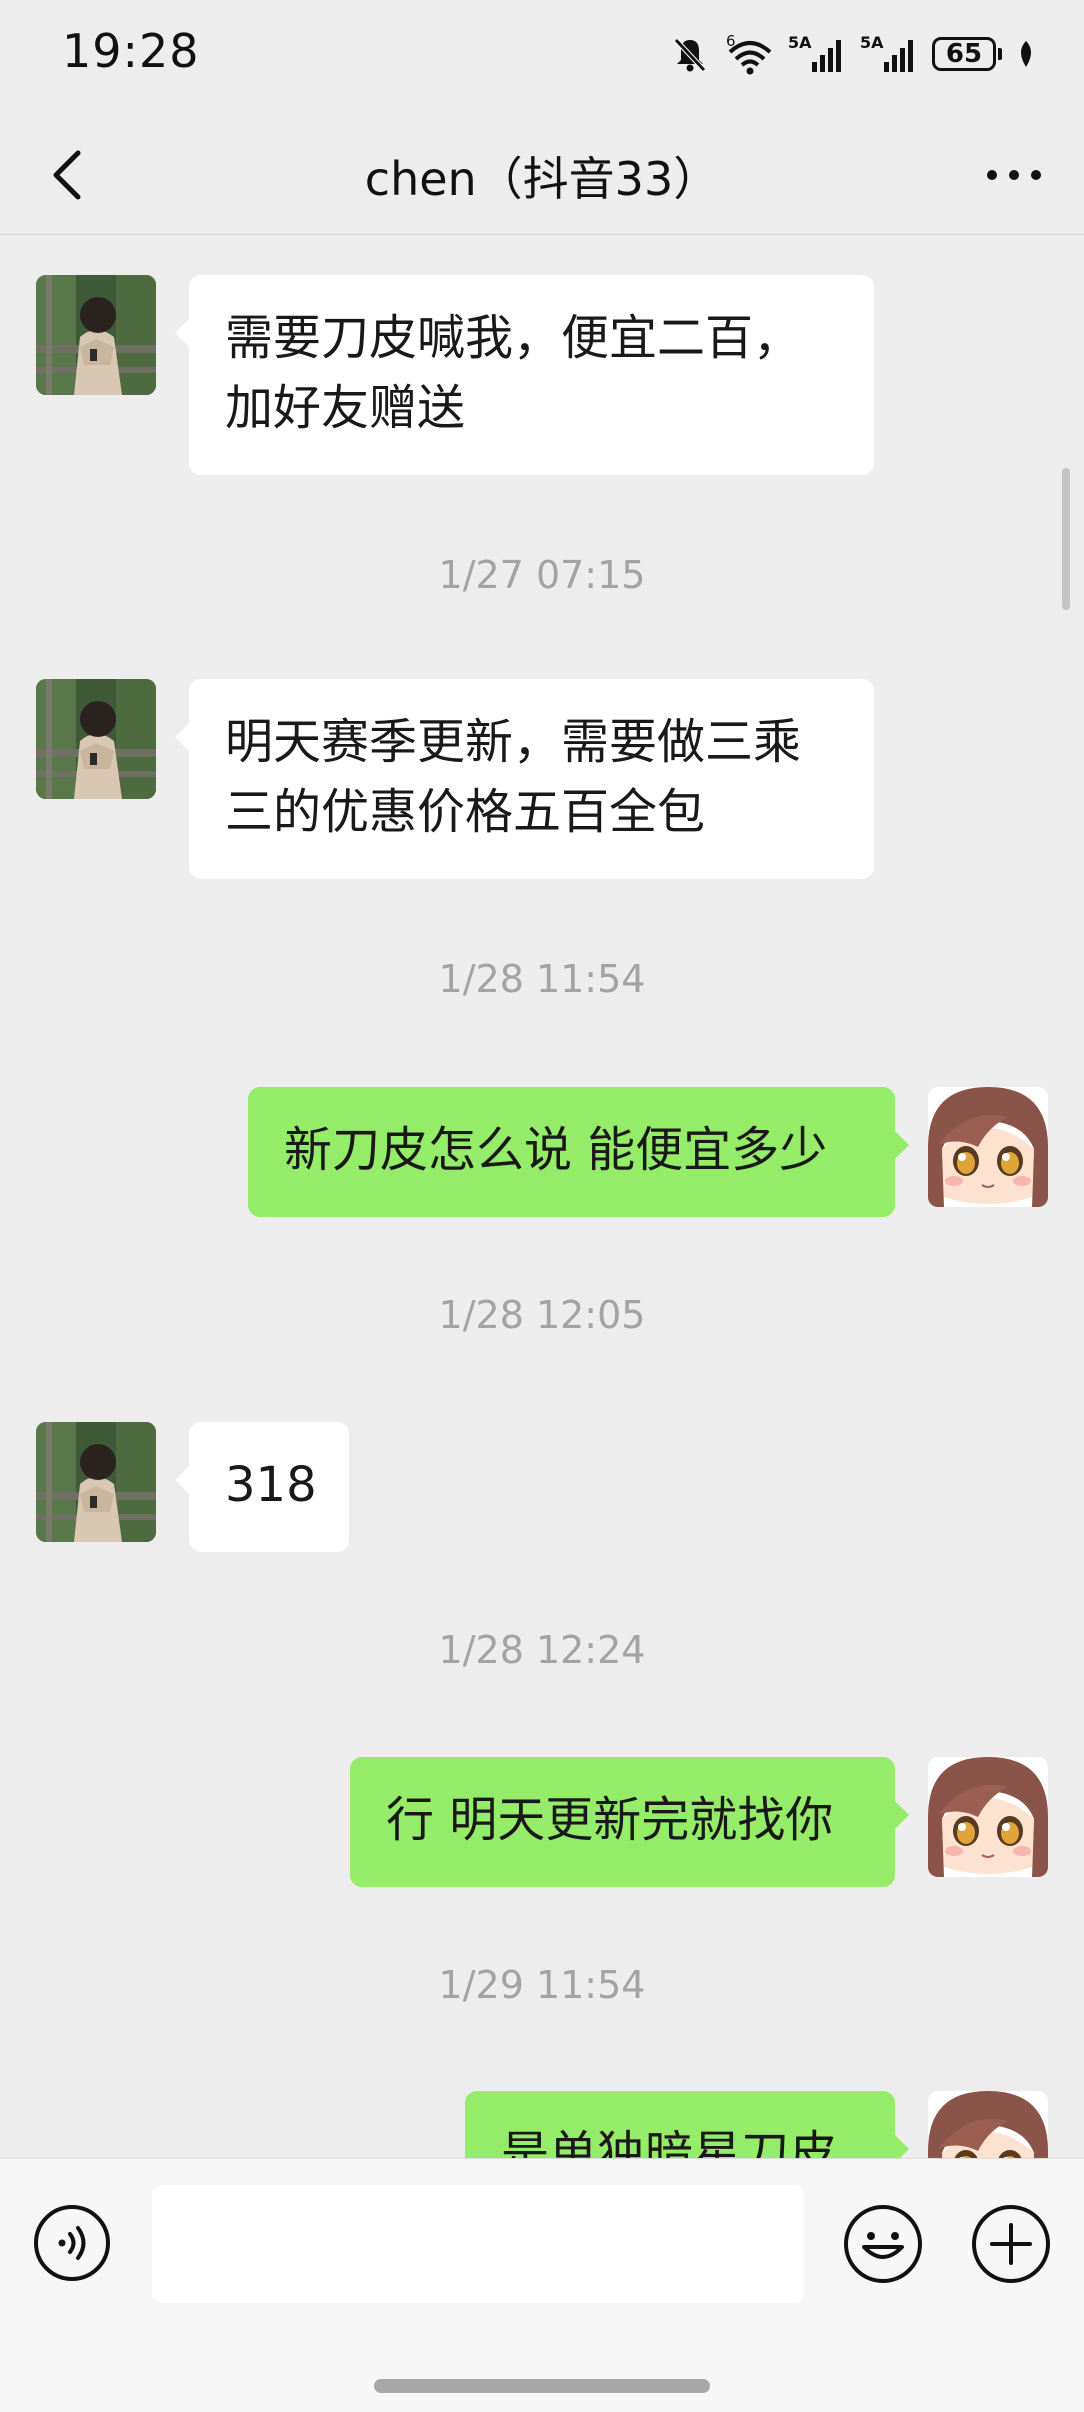 The width and height of the screenshot is (1084, 2412). Describe the element at coordinates (542, 1985) in the screenshot. I see `timestamp: 1/29 11:54` at that location.